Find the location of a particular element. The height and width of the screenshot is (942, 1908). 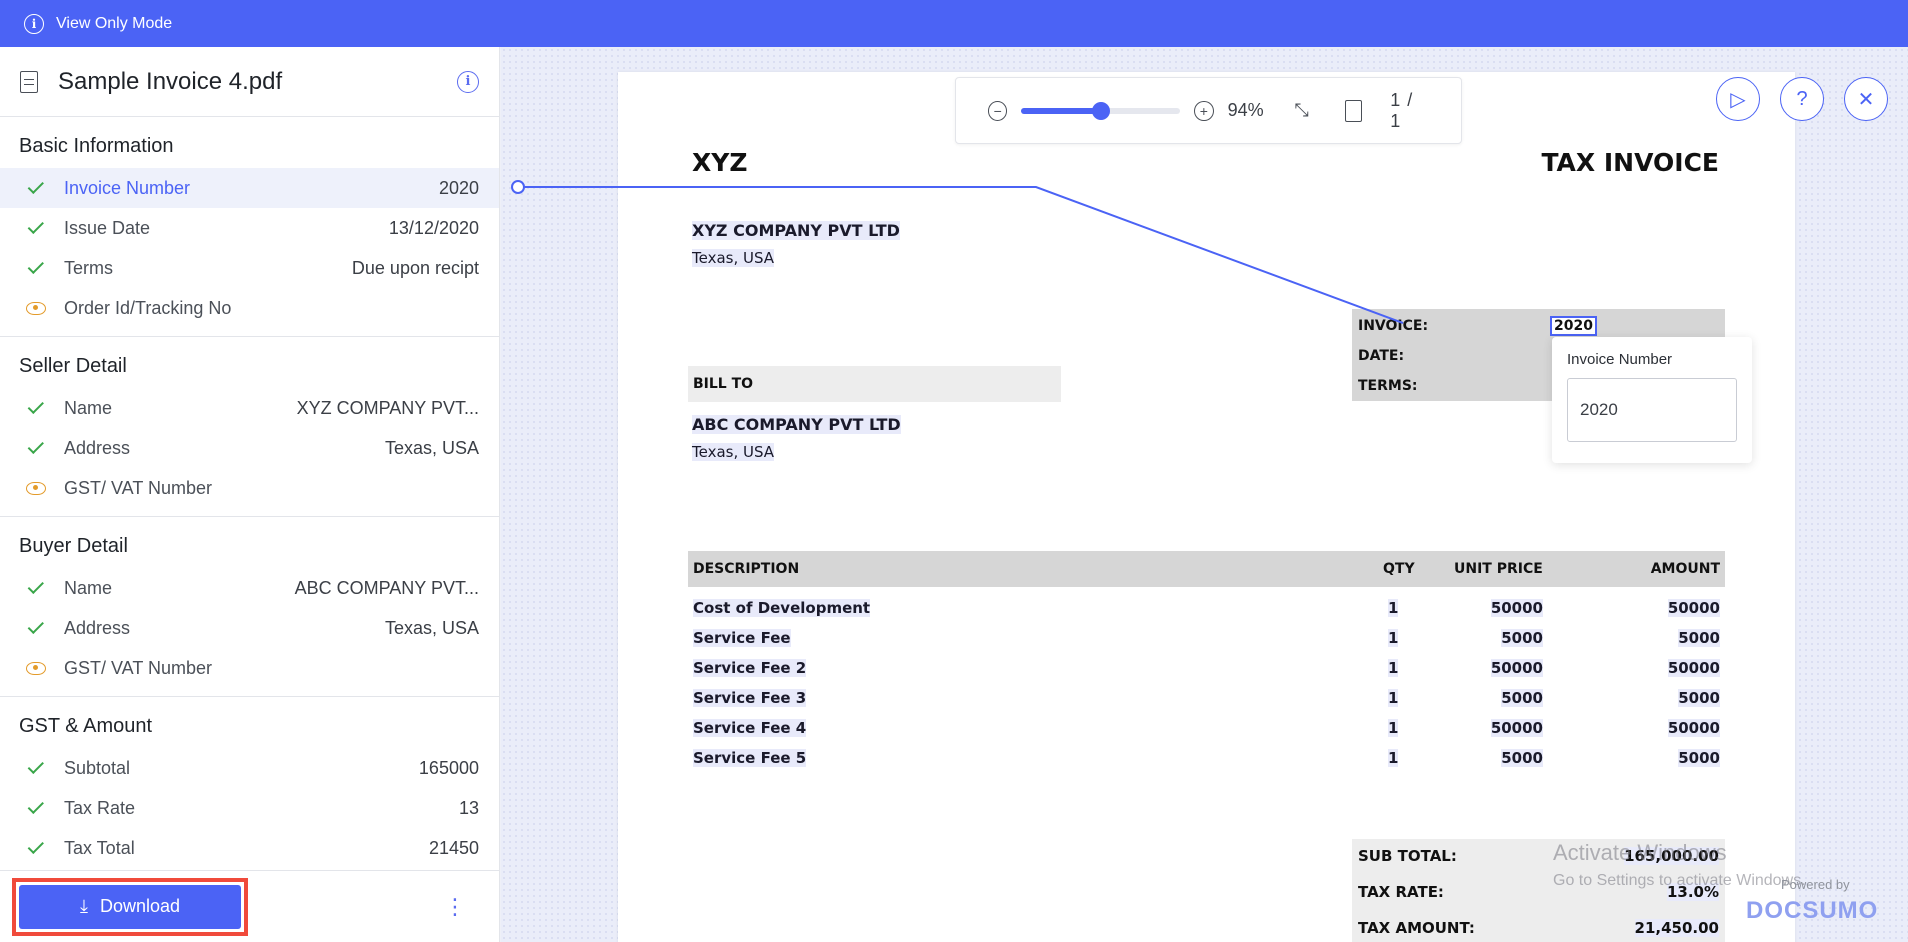

table-row: Service Fee 4 1 50000 50000 is located at coordinates (1206, 730).